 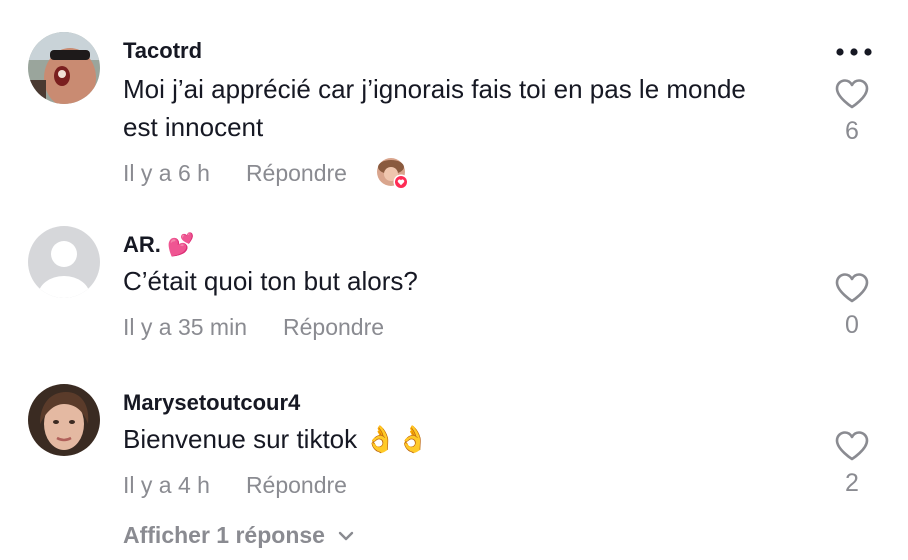 What do you see at coordinates (235, 485) in the screenshot?
I see `comment-meta: Il y a 4 h Répondre` at bounding box center [235, 485].